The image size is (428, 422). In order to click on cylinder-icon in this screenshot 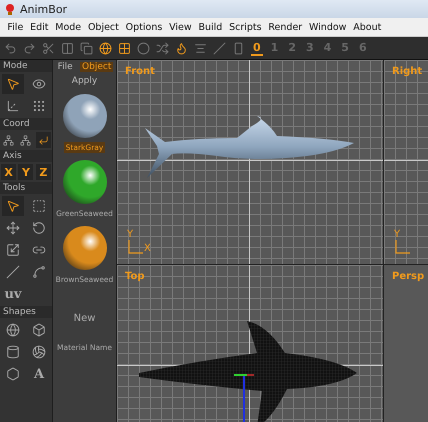, I will do `click(13, 352)`.